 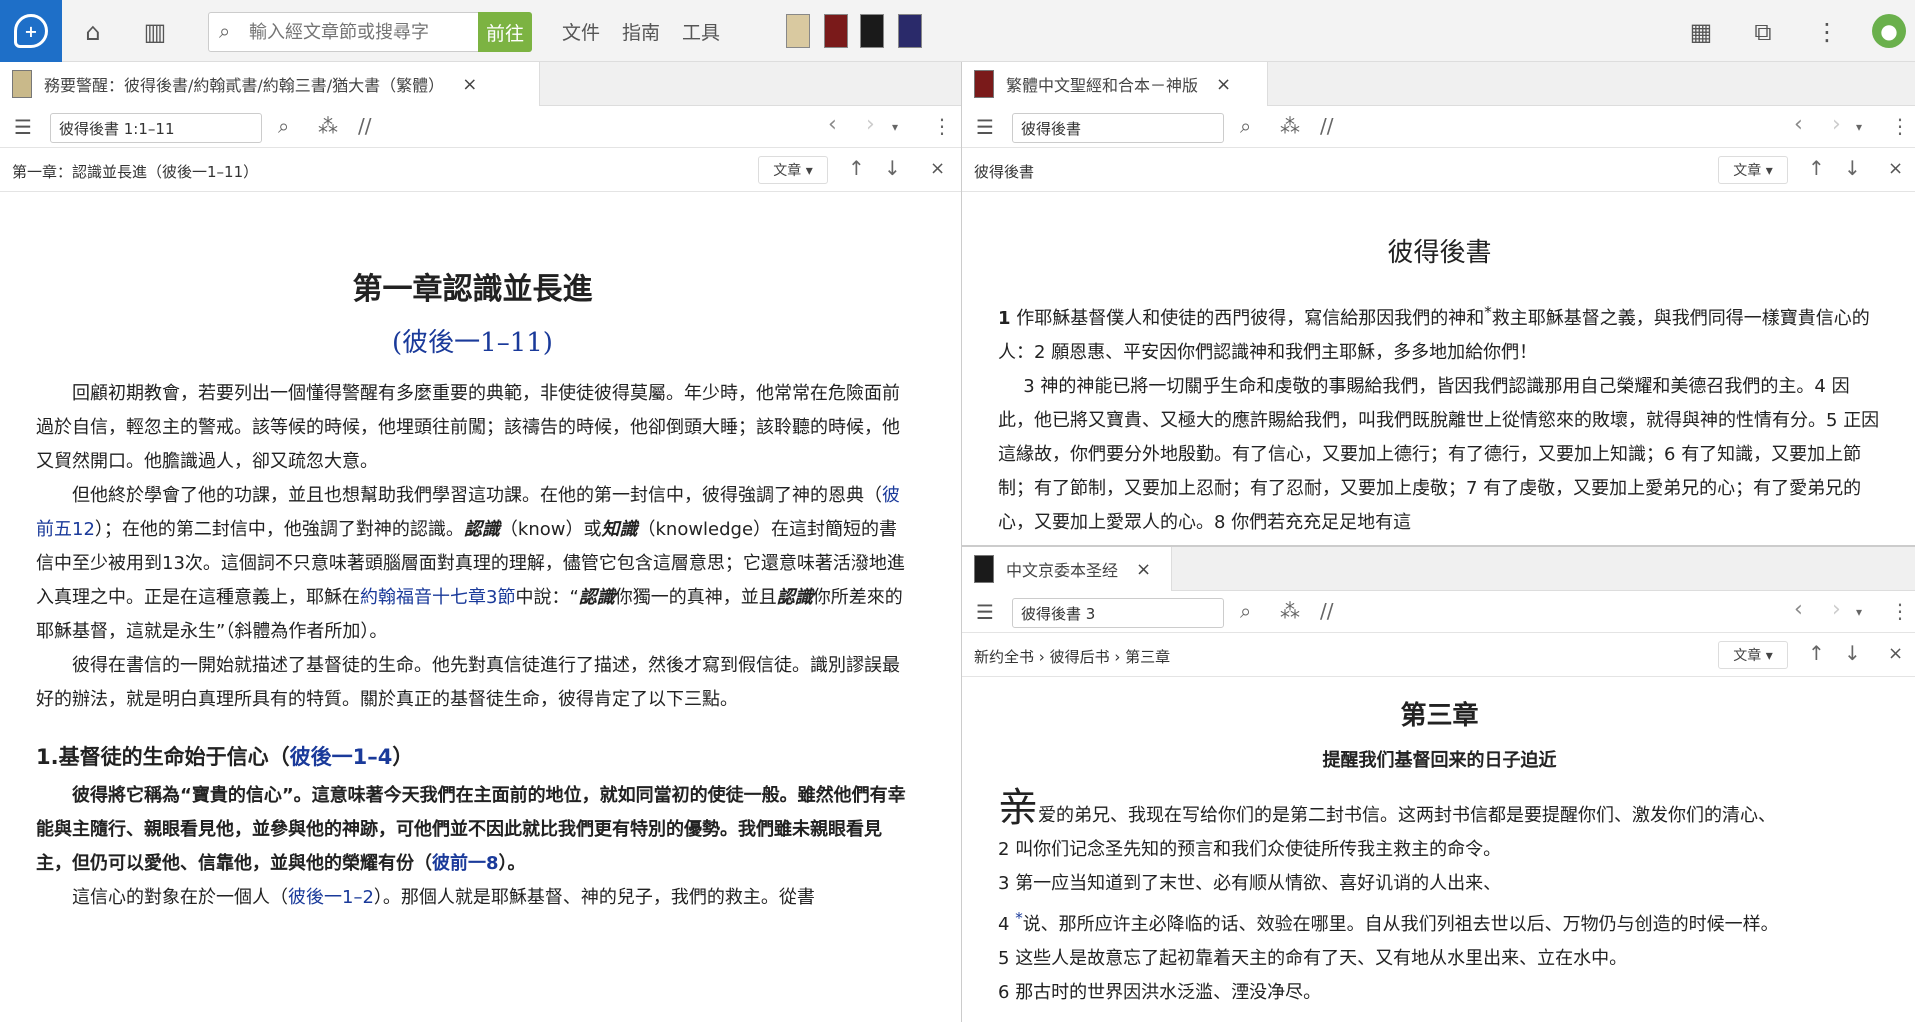 I want to click on breadcrumb-item: 彼得后书, so click(x=1080, y=657).